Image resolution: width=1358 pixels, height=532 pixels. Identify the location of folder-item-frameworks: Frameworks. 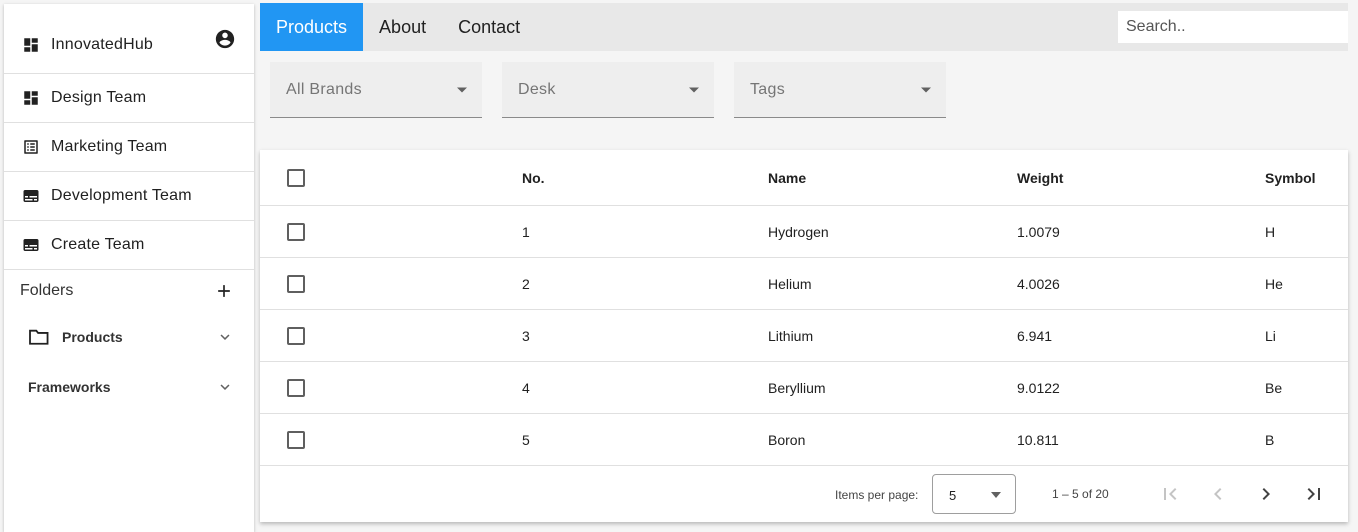
(129, 387).